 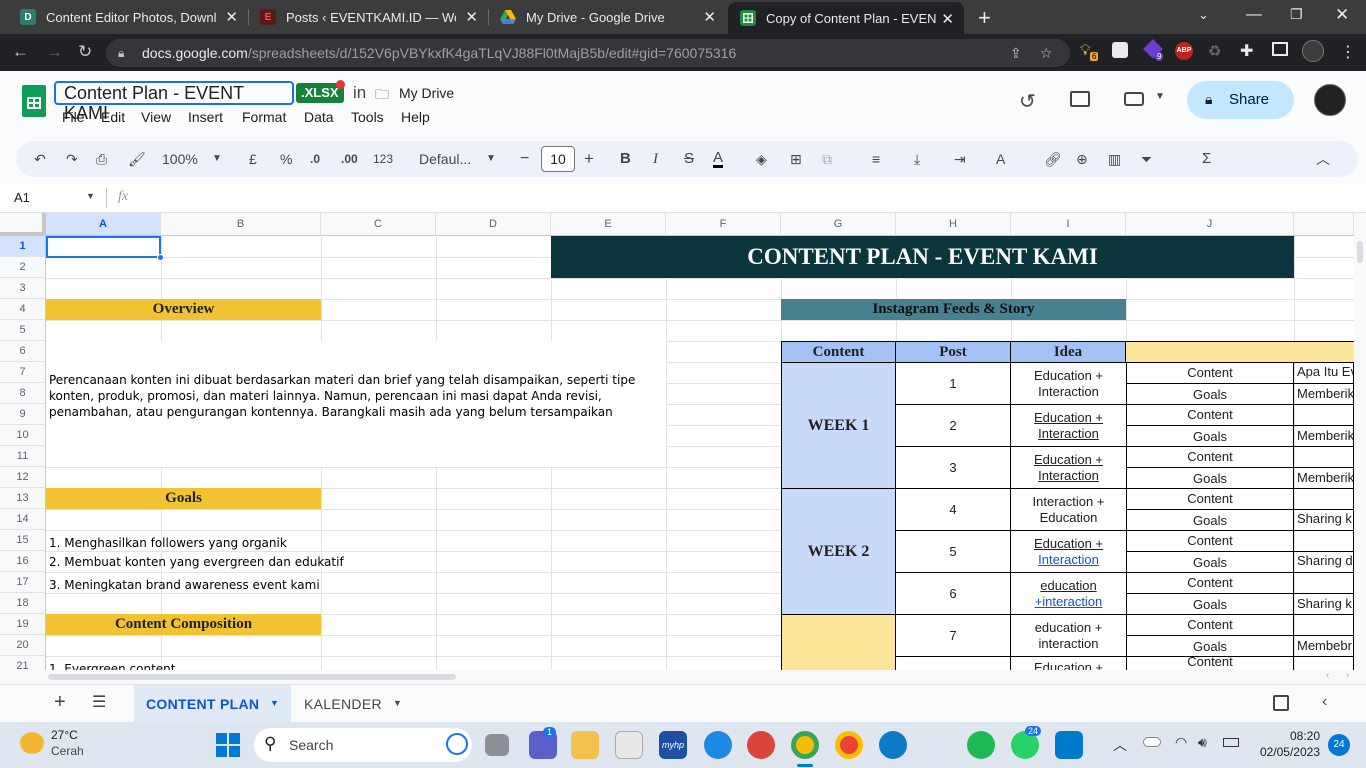 What do you see at coordinates (217, 159) in the screenshot?
I see `zoom-dropdown-icon: ▼` at bounding box center [217, 159].